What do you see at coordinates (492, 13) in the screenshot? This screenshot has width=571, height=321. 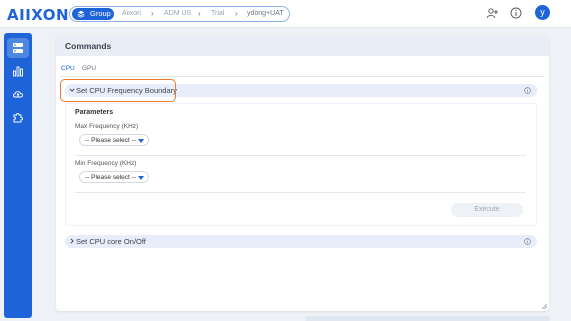 I see `add-user-icon` at bounding box center [492, 13].